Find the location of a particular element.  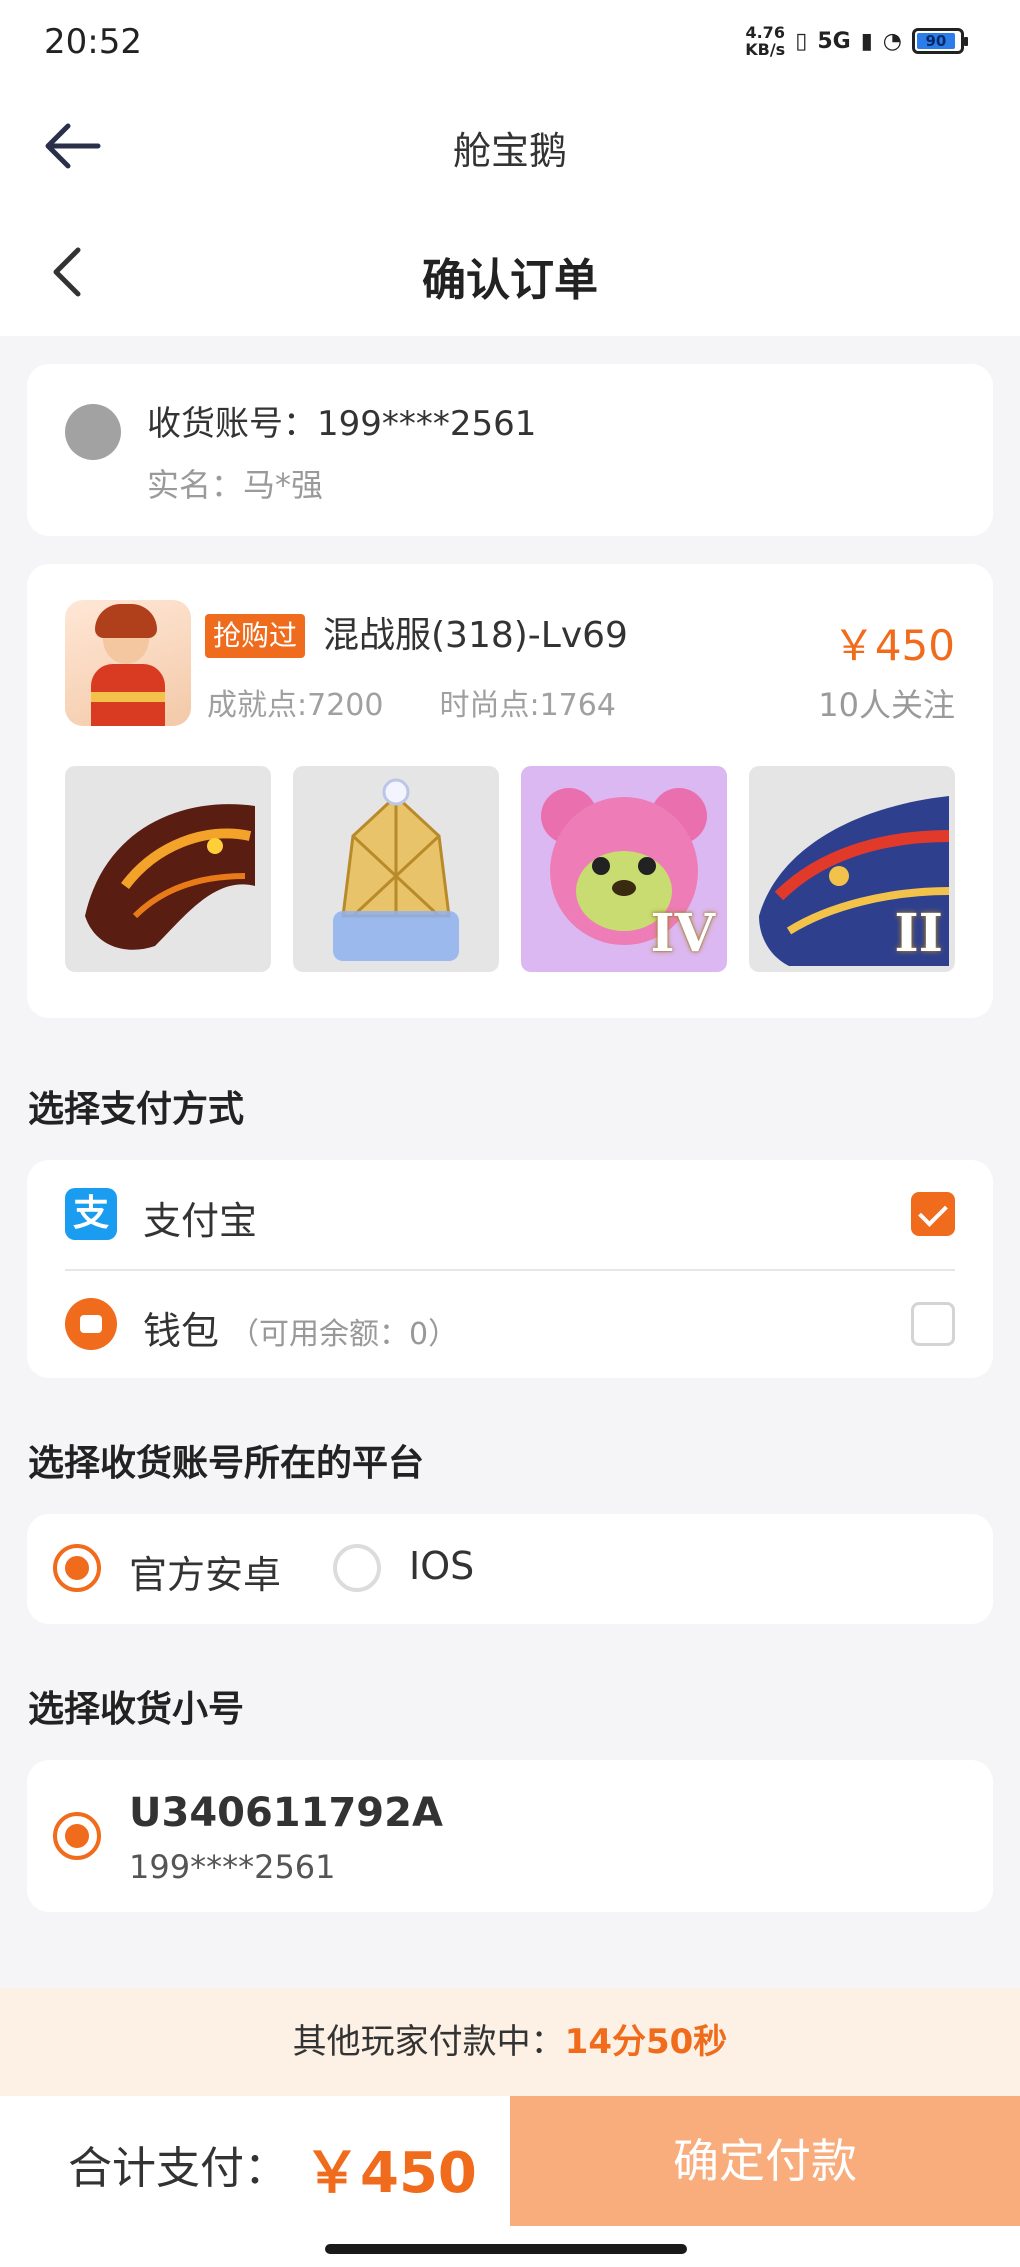

tier-badge: II is located at coordinates (918, 933).